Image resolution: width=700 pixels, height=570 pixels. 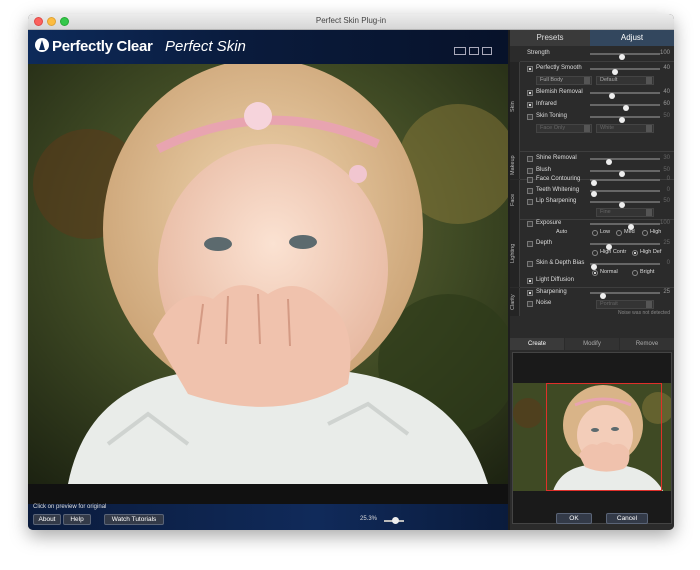 What do you see at coordinates (47, 519) in the screenshot?
I see `about-button: About` at bounding box center [47, 519].